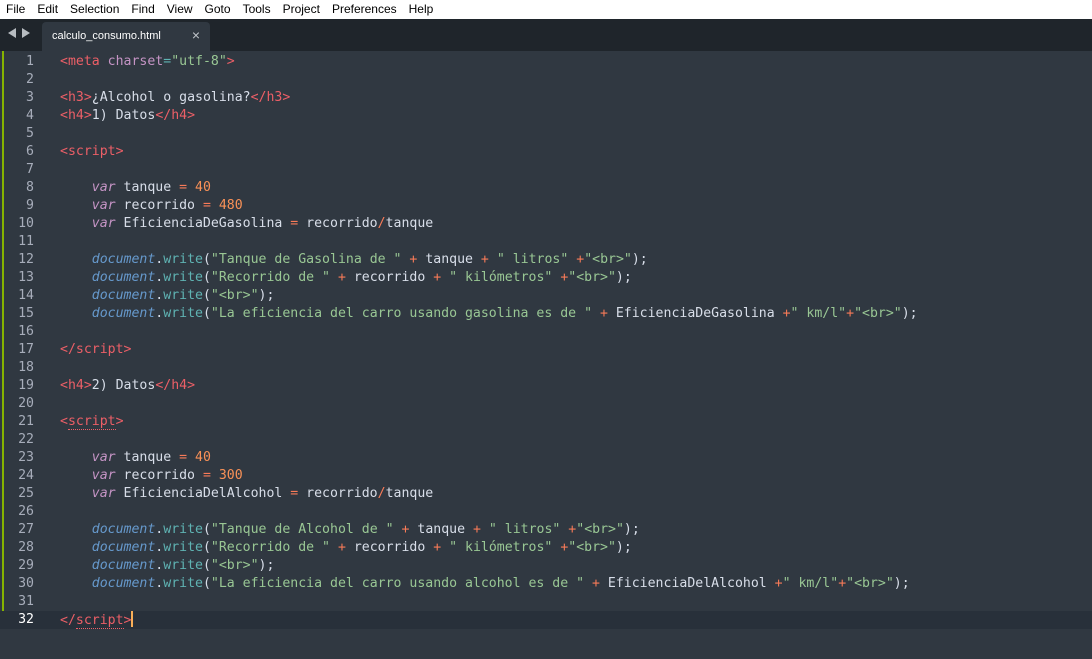 The image size is (1092, 659). Describe the element at coordinates (546, 512) in the screenshot. I see `code-line: 26` at that location.